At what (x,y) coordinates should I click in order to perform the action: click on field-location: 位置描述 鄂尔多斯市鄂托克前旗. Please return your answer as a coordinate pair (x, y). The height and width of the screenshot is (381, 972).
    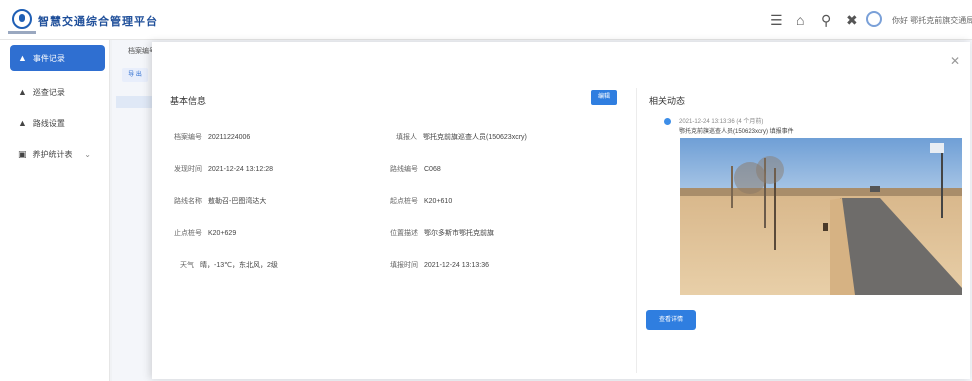
    Looking at the image, I should click on (442, 233).